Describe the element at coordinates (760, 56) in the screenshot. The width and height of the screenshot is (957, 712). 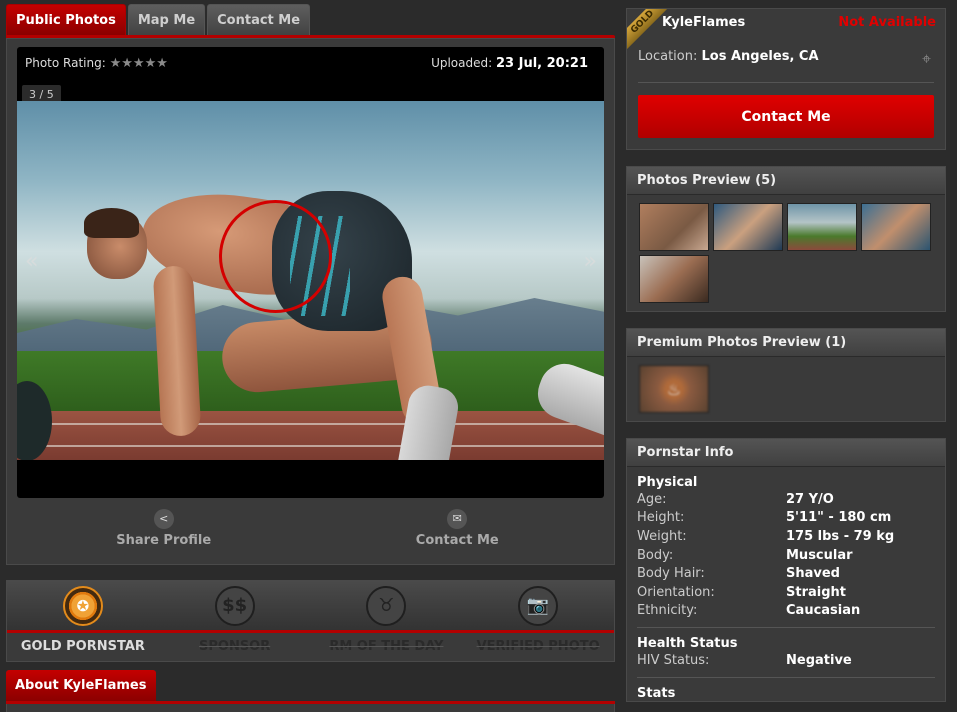
I see `location-value: Los Angeles, CA` at that location.